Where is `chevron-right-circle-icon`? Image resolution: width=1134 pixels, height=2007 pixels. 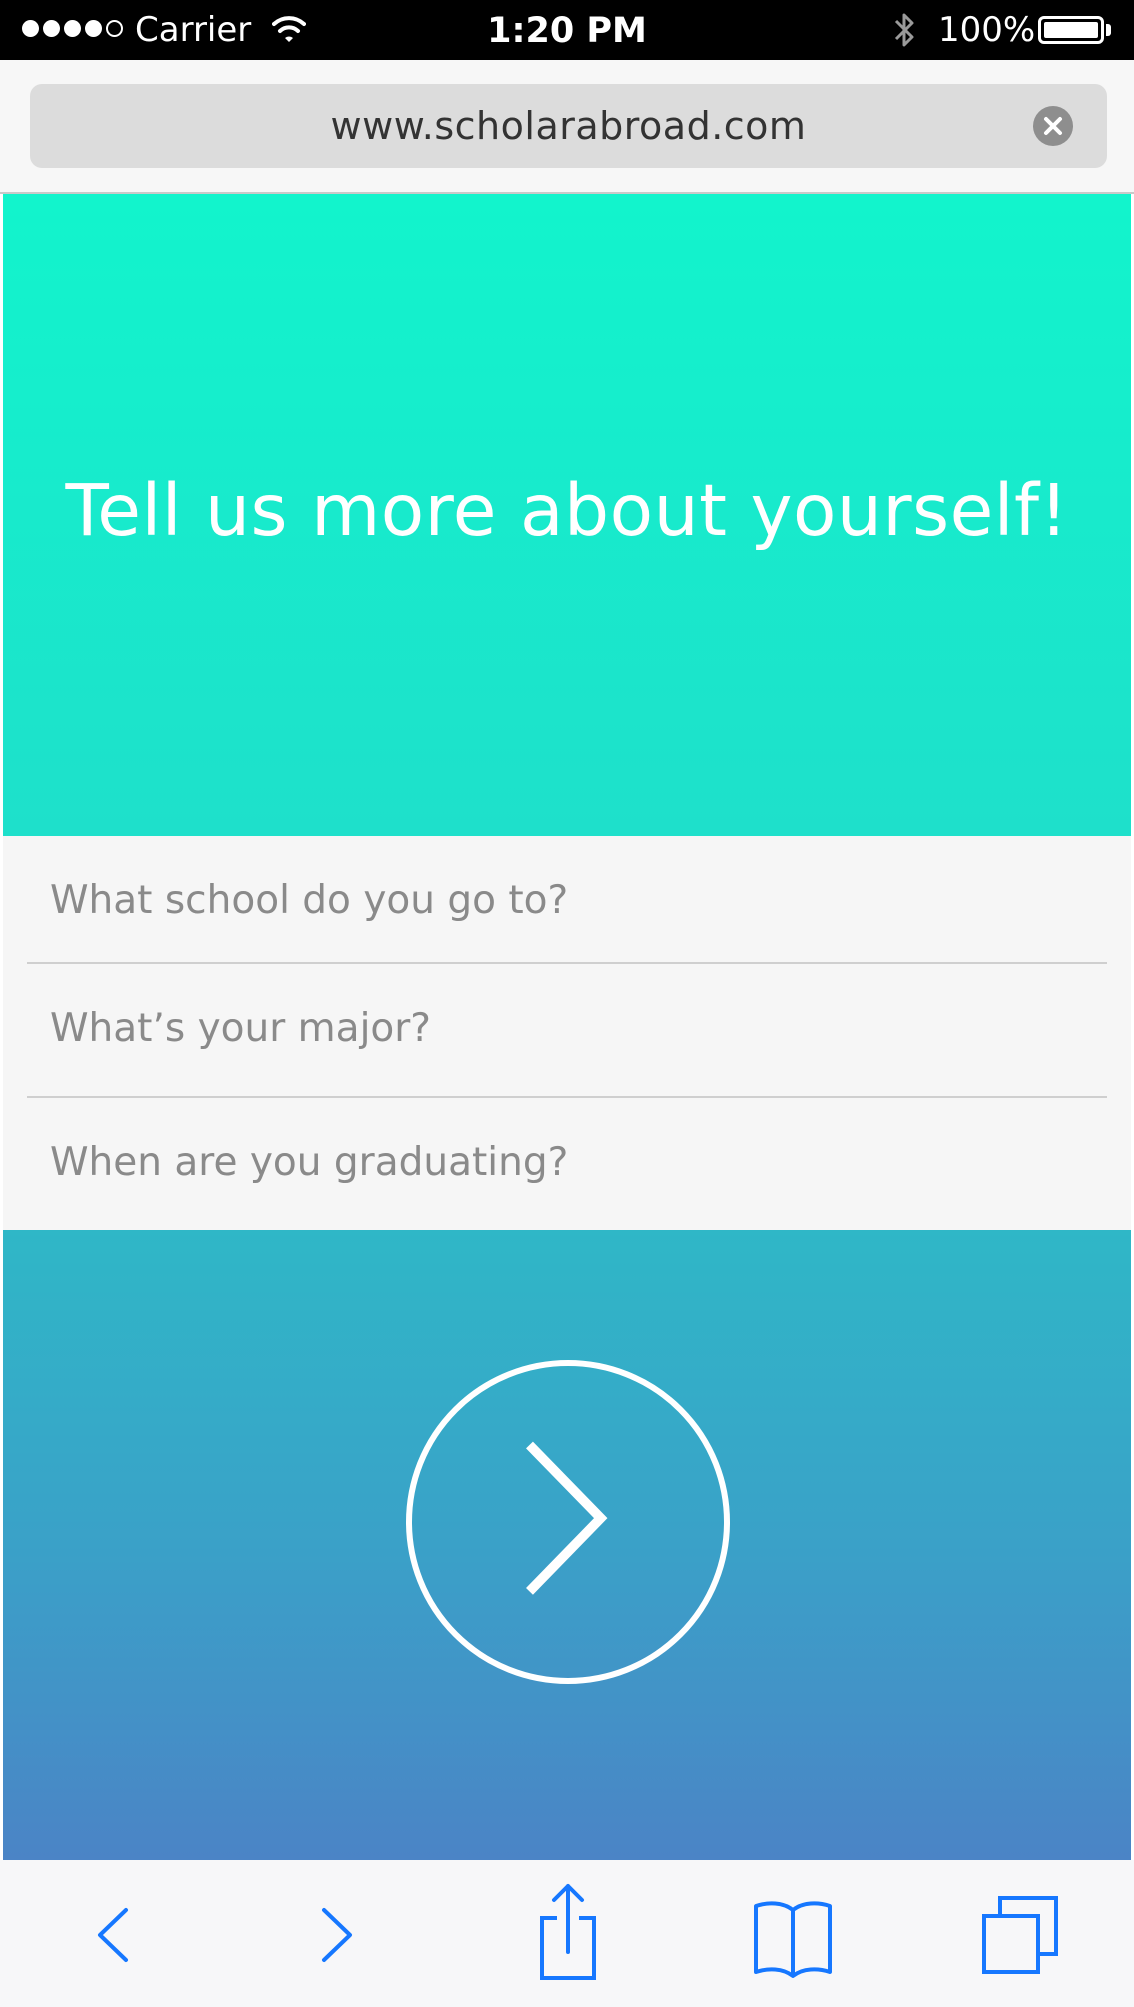
chevron-right-circle-icon is located at coordinates (567, 1518).